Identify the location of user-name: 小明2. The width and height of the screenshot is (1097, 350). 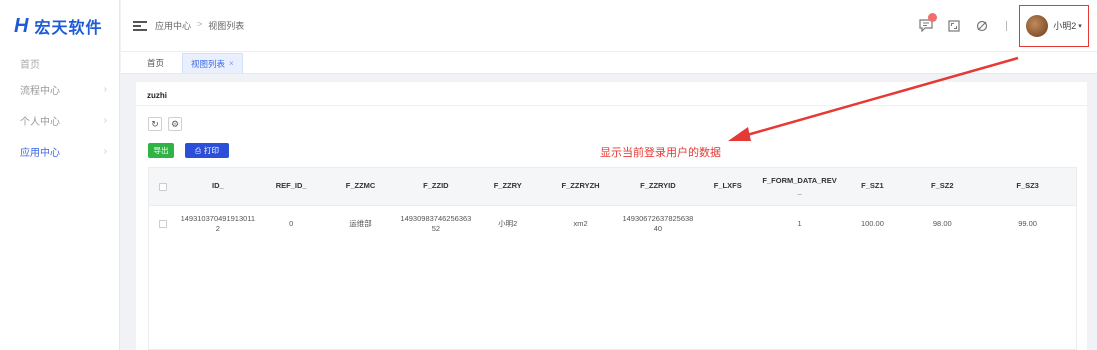
(1065, 26).